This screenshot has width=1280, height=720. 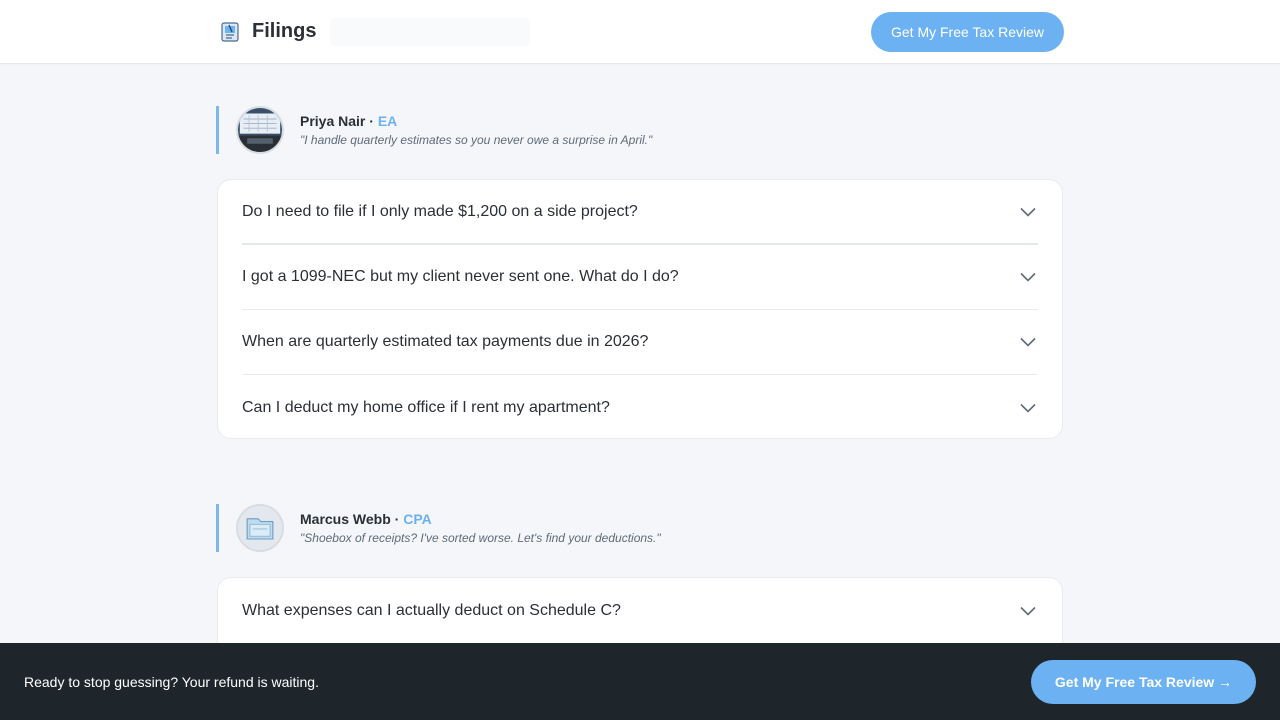 What do you see at coordinates (333, 121) in the screenshot?
I see `expert-name: Priya Nair` at bounding box center [333, 121].